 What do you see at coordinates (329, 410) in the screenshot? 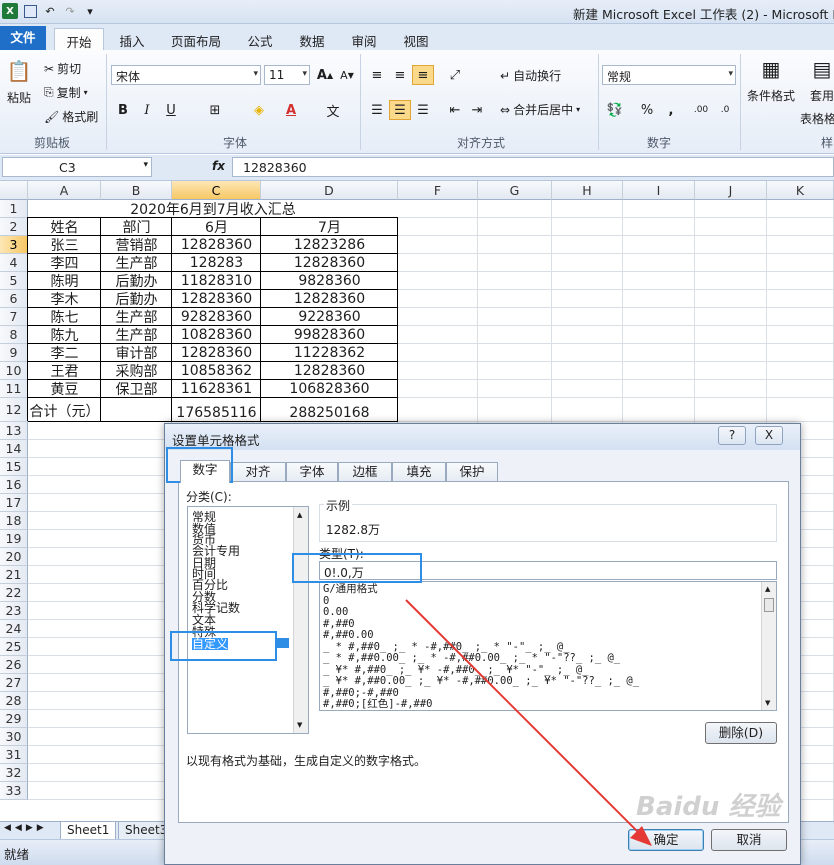
I see `total-cell: 288250168` at bounding box center [329, 410].